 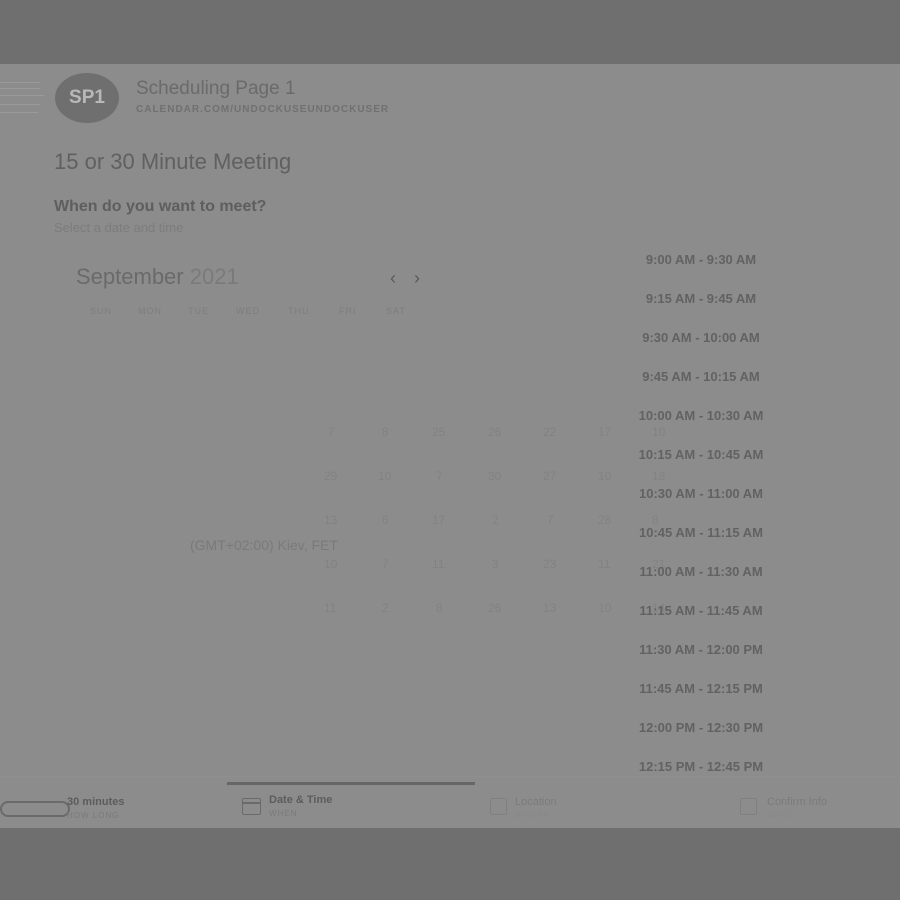 I want to click on weekday-label: FRI, so click(x=348, y=311).